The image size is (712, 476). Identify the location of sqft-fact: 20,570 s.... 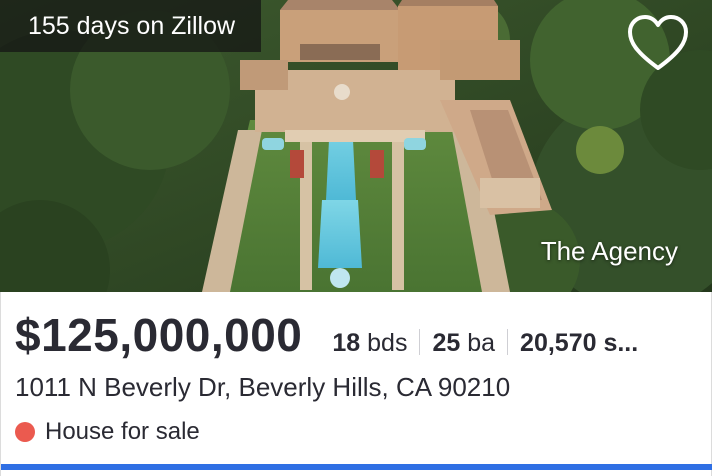
(579, 343).